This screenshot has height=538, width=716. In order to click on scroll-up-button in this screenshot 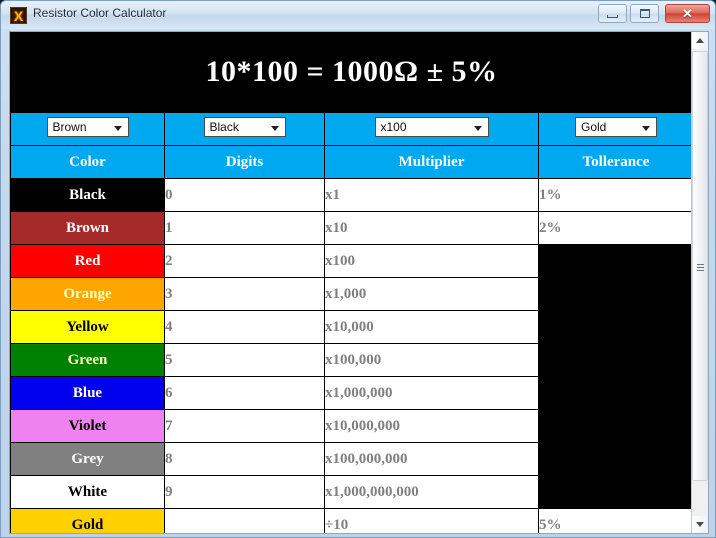, I will do `click(700, 40)`.